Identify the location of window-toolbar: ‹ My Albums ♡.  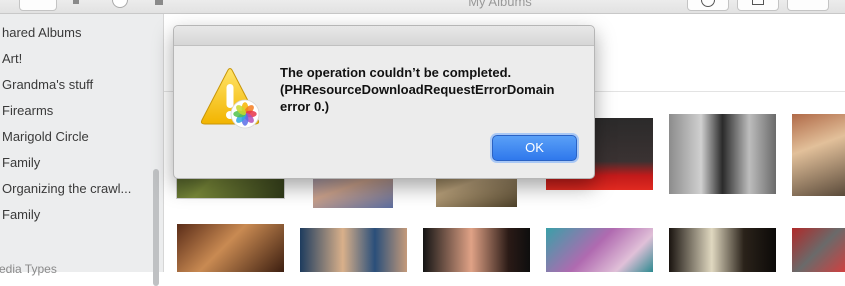
(422, 7).